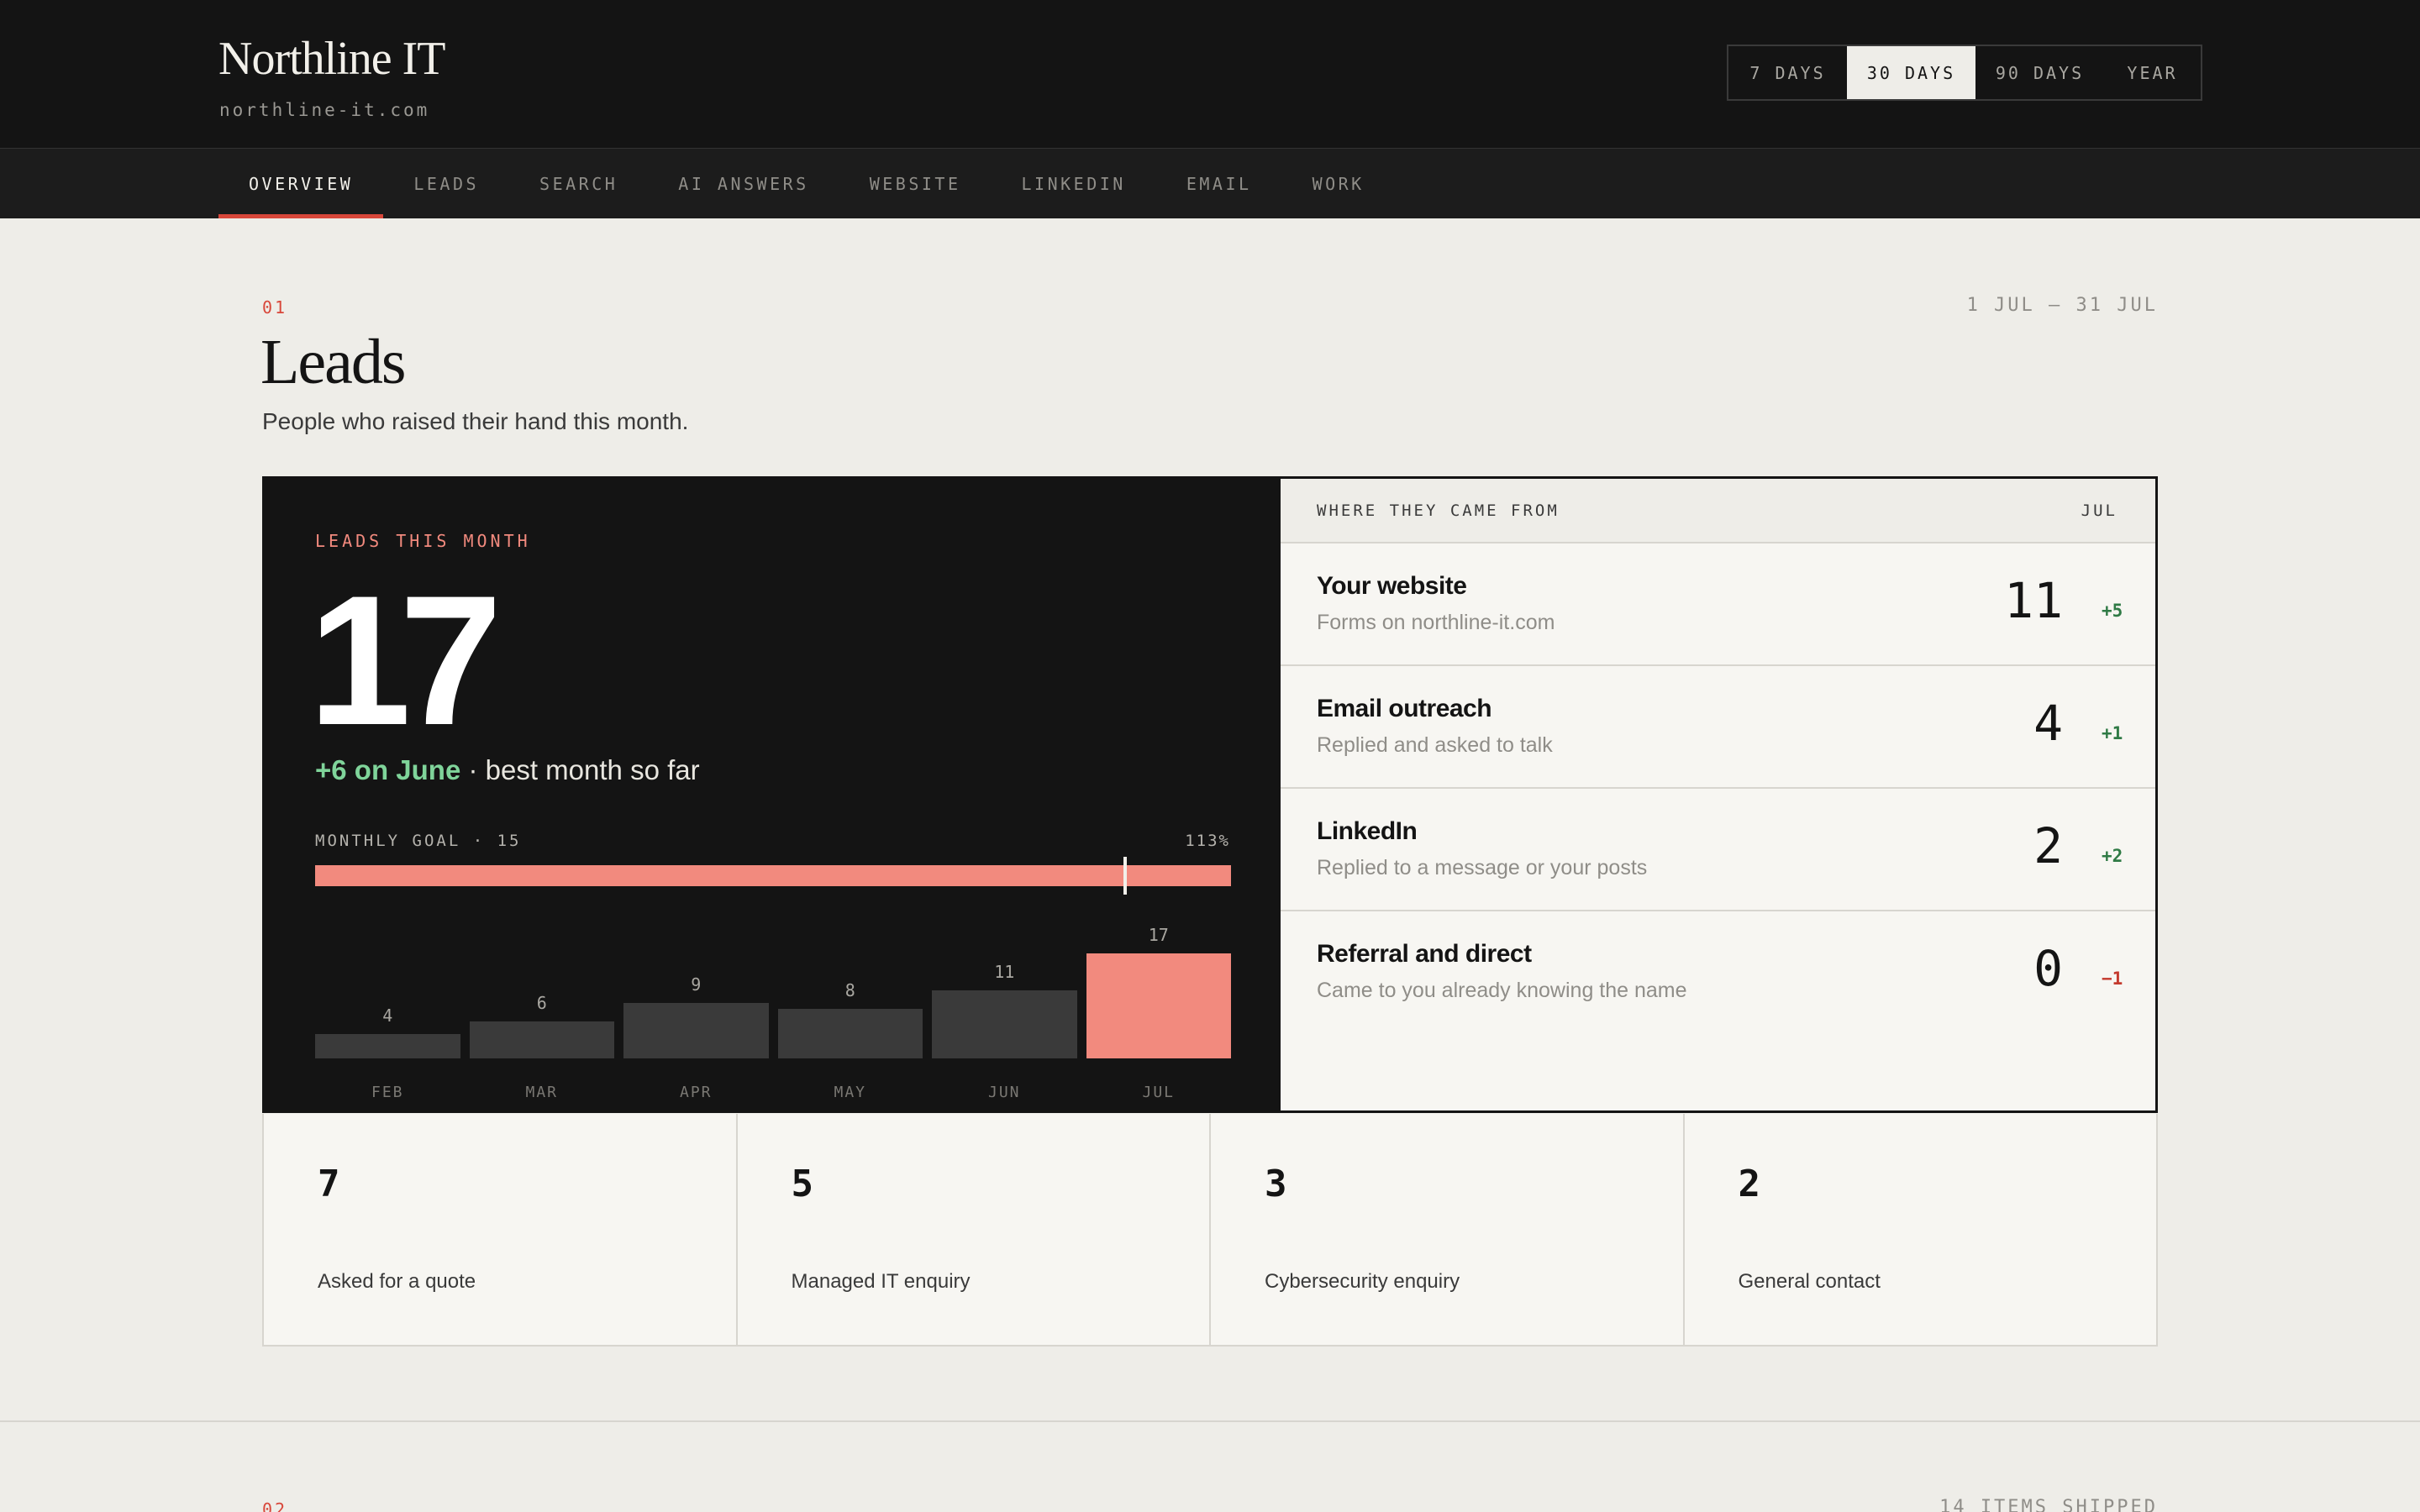 Image resolution: width=2420 pixels, height=1512 pixels. What do you see at coordinates (1074, 183) in the screenshot?
I see `tab-linkedin: LINKEDIN` at bounding box center [1074, 183].